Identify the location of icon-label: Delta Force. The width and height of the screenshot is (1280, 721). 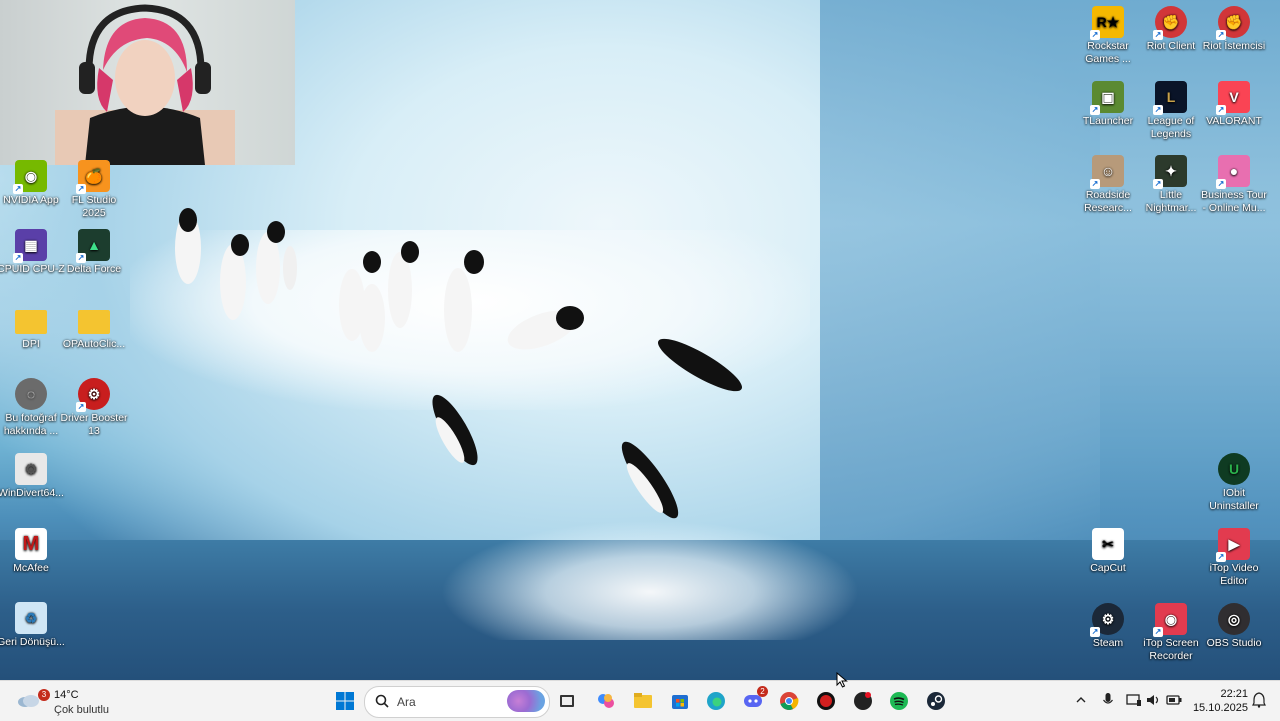
(94, 269).